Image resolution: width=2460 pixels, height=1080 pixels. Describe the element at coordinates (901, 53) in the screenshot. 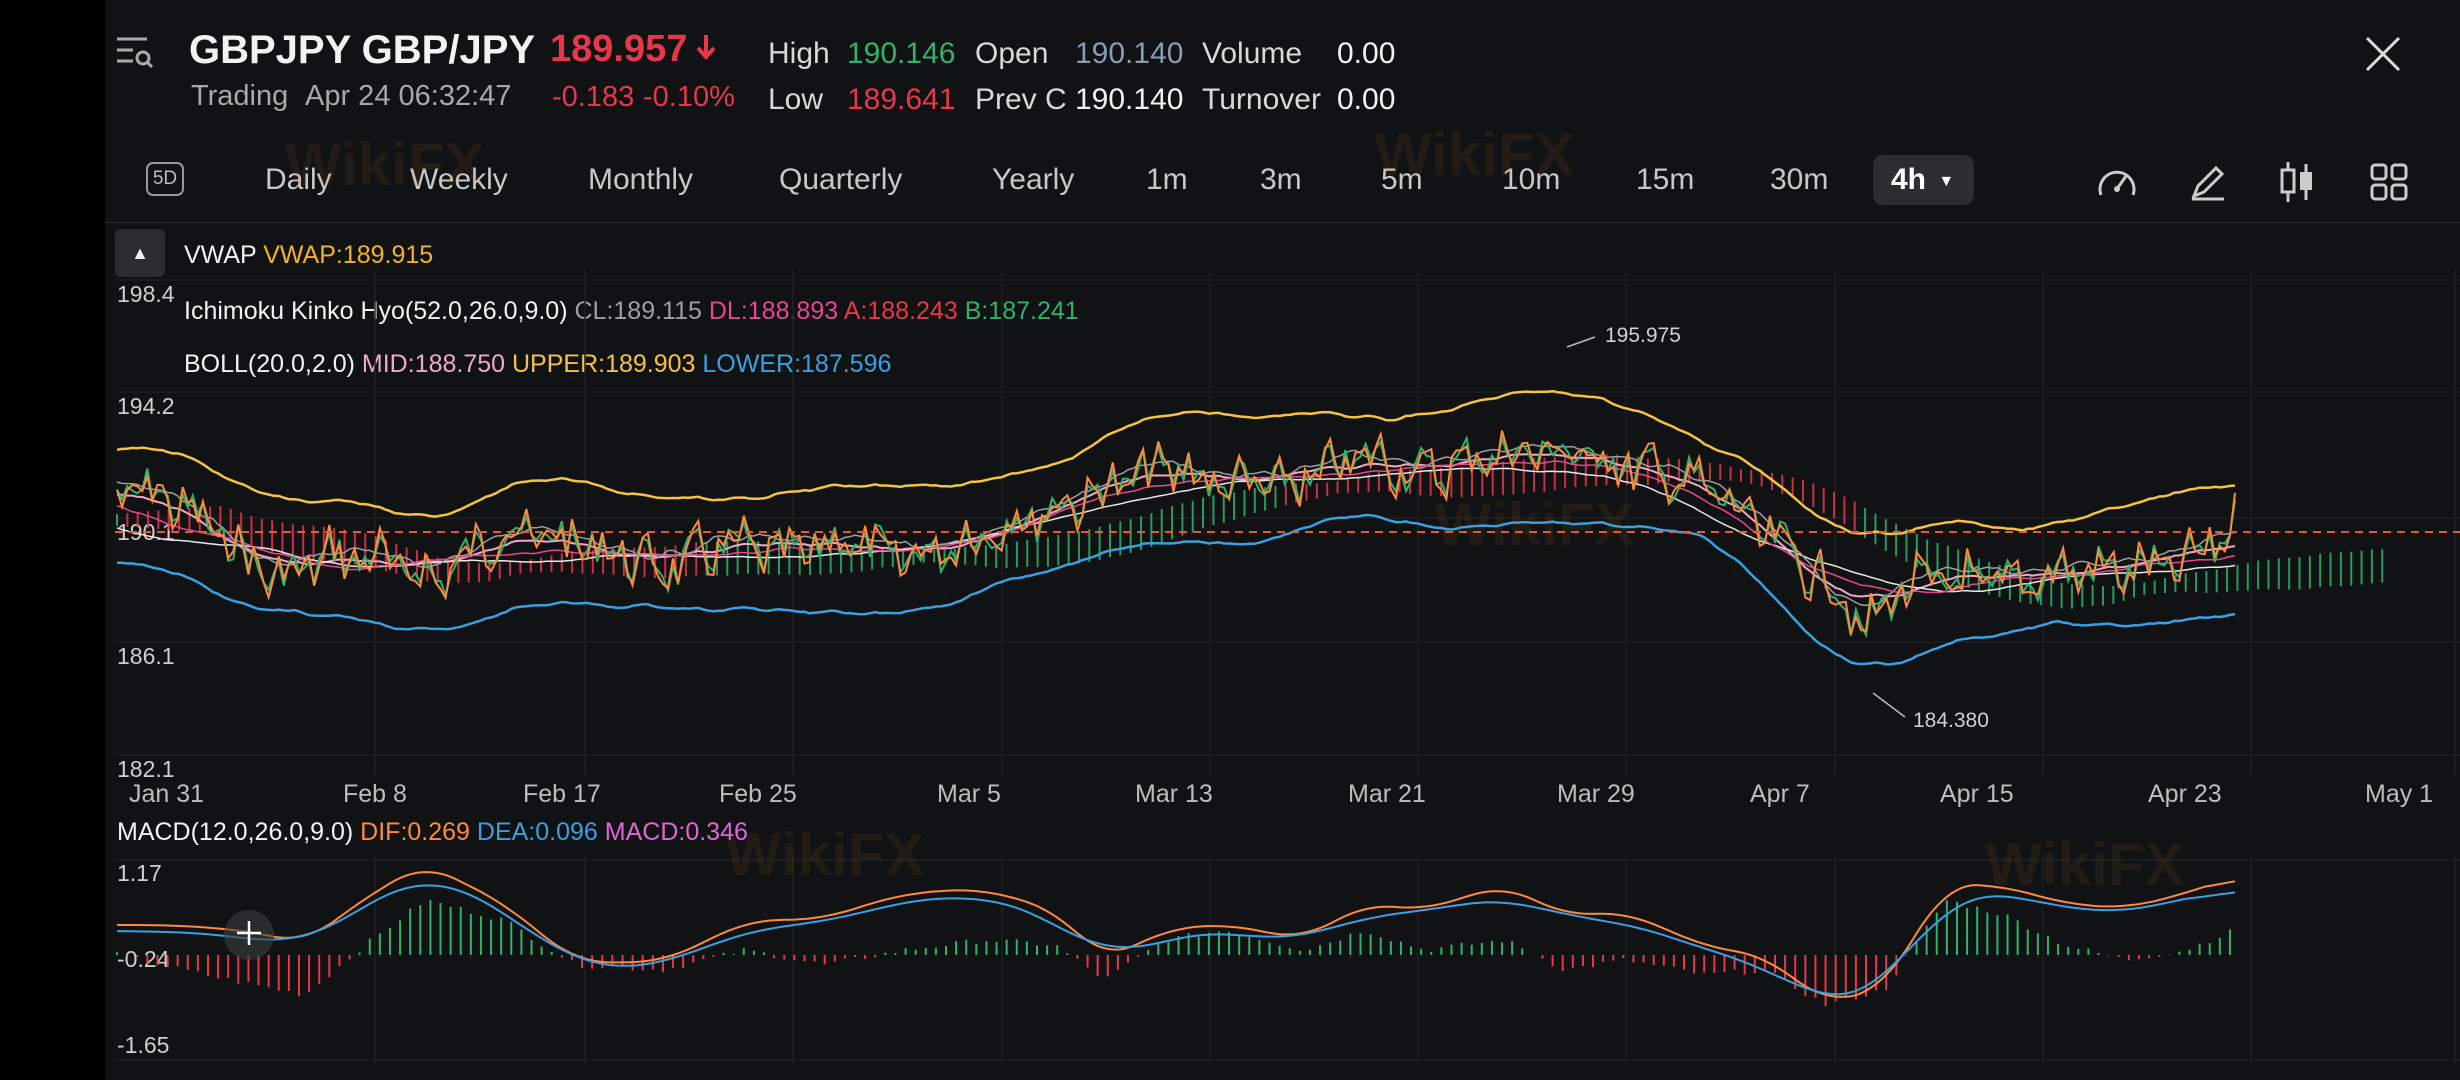

I see `stat-high-value: 190.146` at that location.